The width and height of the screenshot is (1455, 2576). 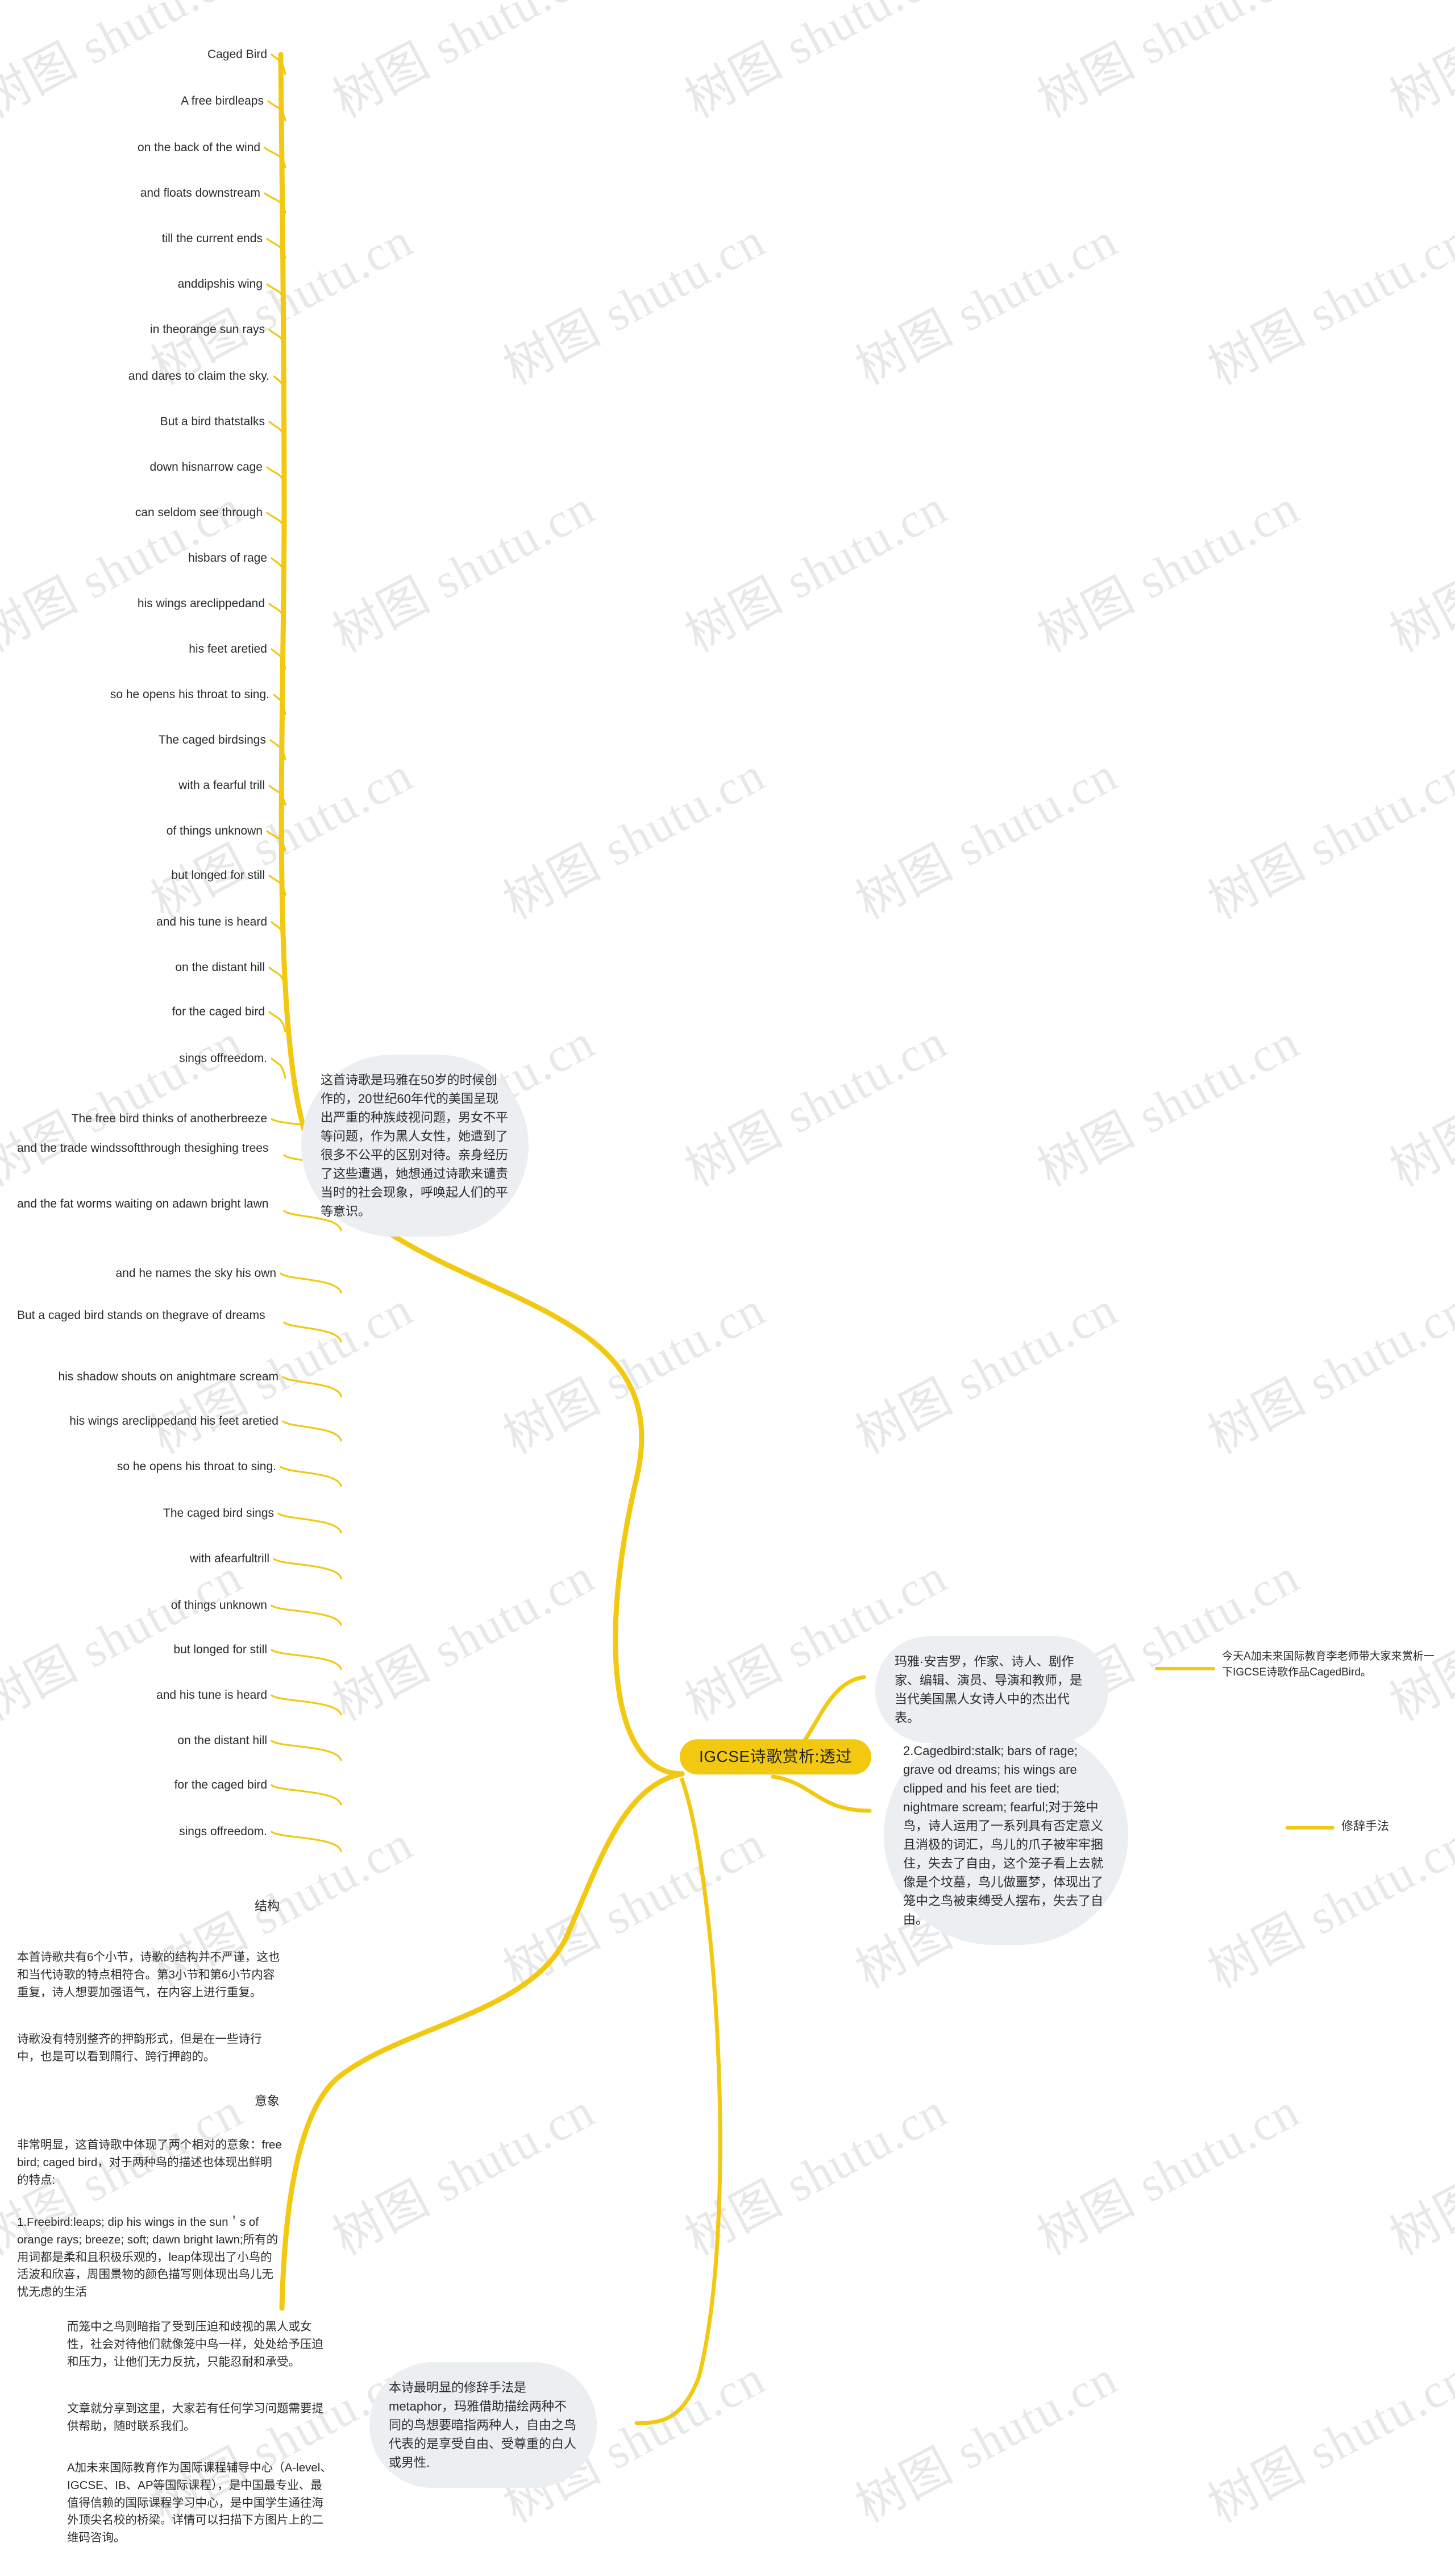 I want to click on poem-line: his shadow shouts on anightmare scream, so click(x=139, y=1377).